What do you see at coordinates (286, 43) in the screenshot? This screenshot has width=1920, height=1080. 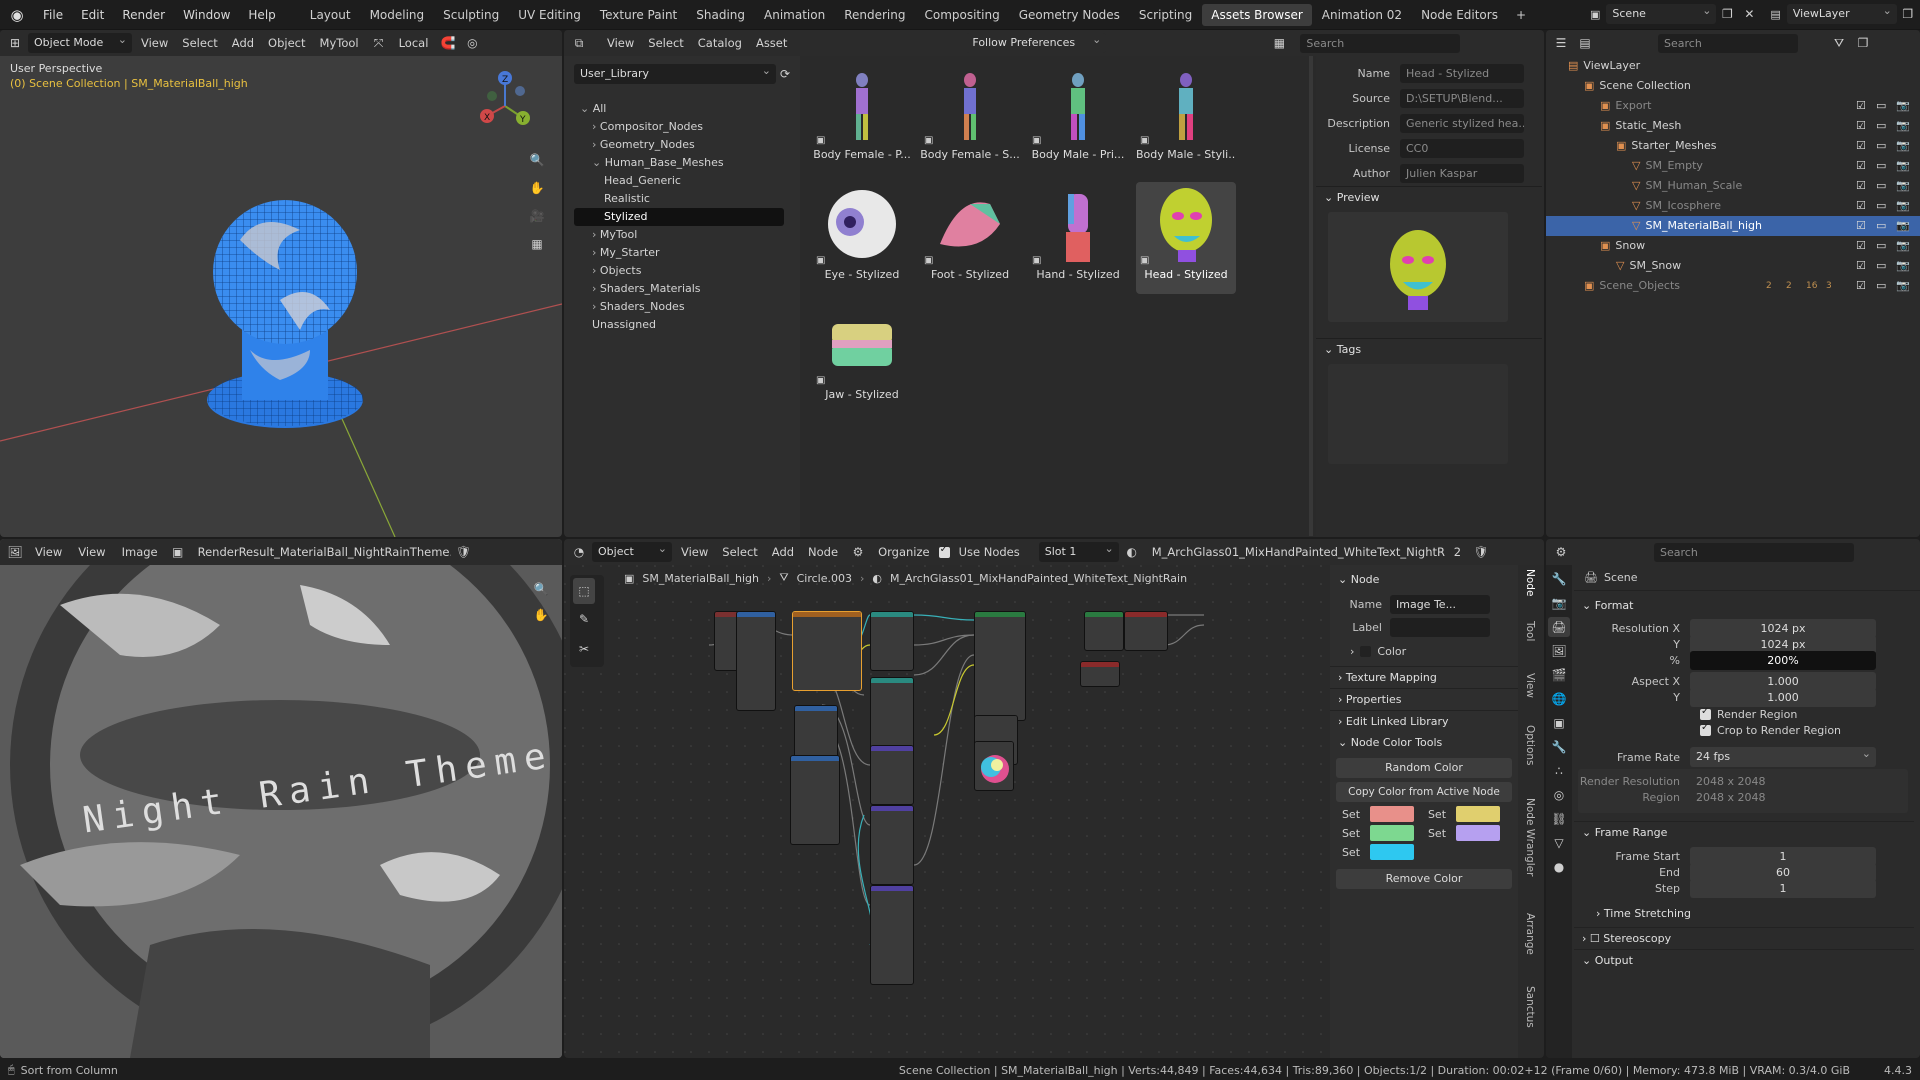 I see `viewport-menu-object: Object` at bounding box center [286, 43].